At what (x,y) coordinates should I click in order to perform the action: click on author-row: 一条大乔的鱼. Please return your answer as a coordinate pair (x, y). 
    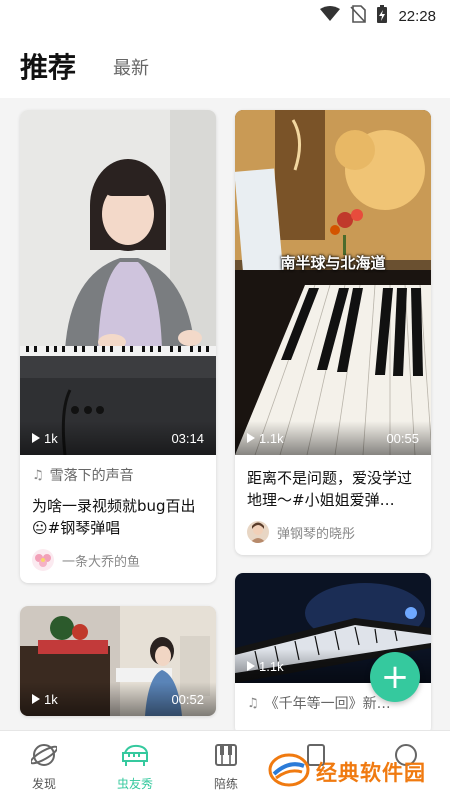
    Looking at the image, I should click on (118, 560).